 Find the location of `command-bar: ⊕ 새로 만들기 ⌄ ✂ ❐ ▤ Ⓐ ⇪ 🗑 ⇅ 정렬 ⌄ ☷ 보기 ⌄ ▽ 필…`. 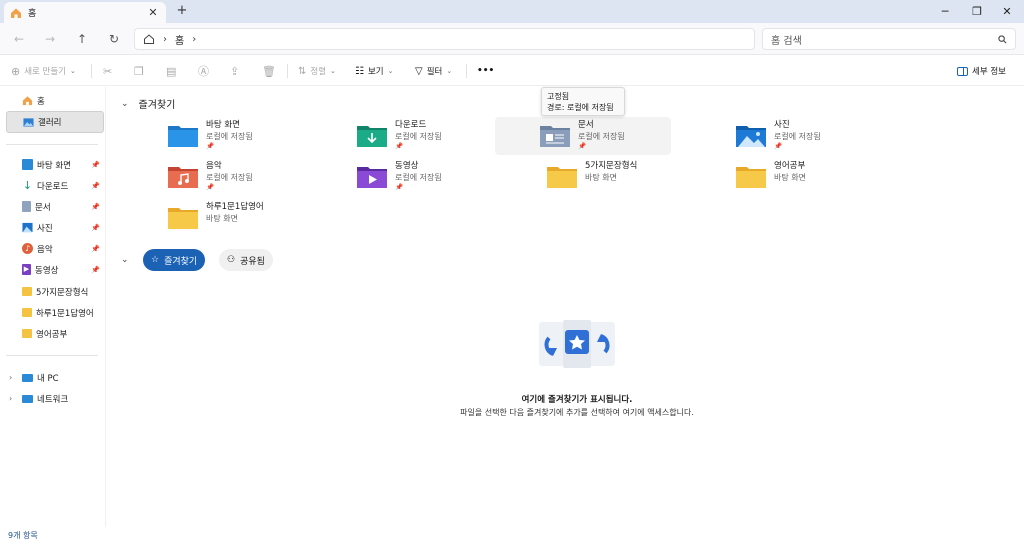

command-bar: ⊕ 새로 만들기 ⌄ ✂ ❐ ▤ Ⓐ ⇪ 🗑 ⇅ 정렬 ⌄ ☷ 보기 ⌄ ▽ 필… is located at coordinates (512, 71).